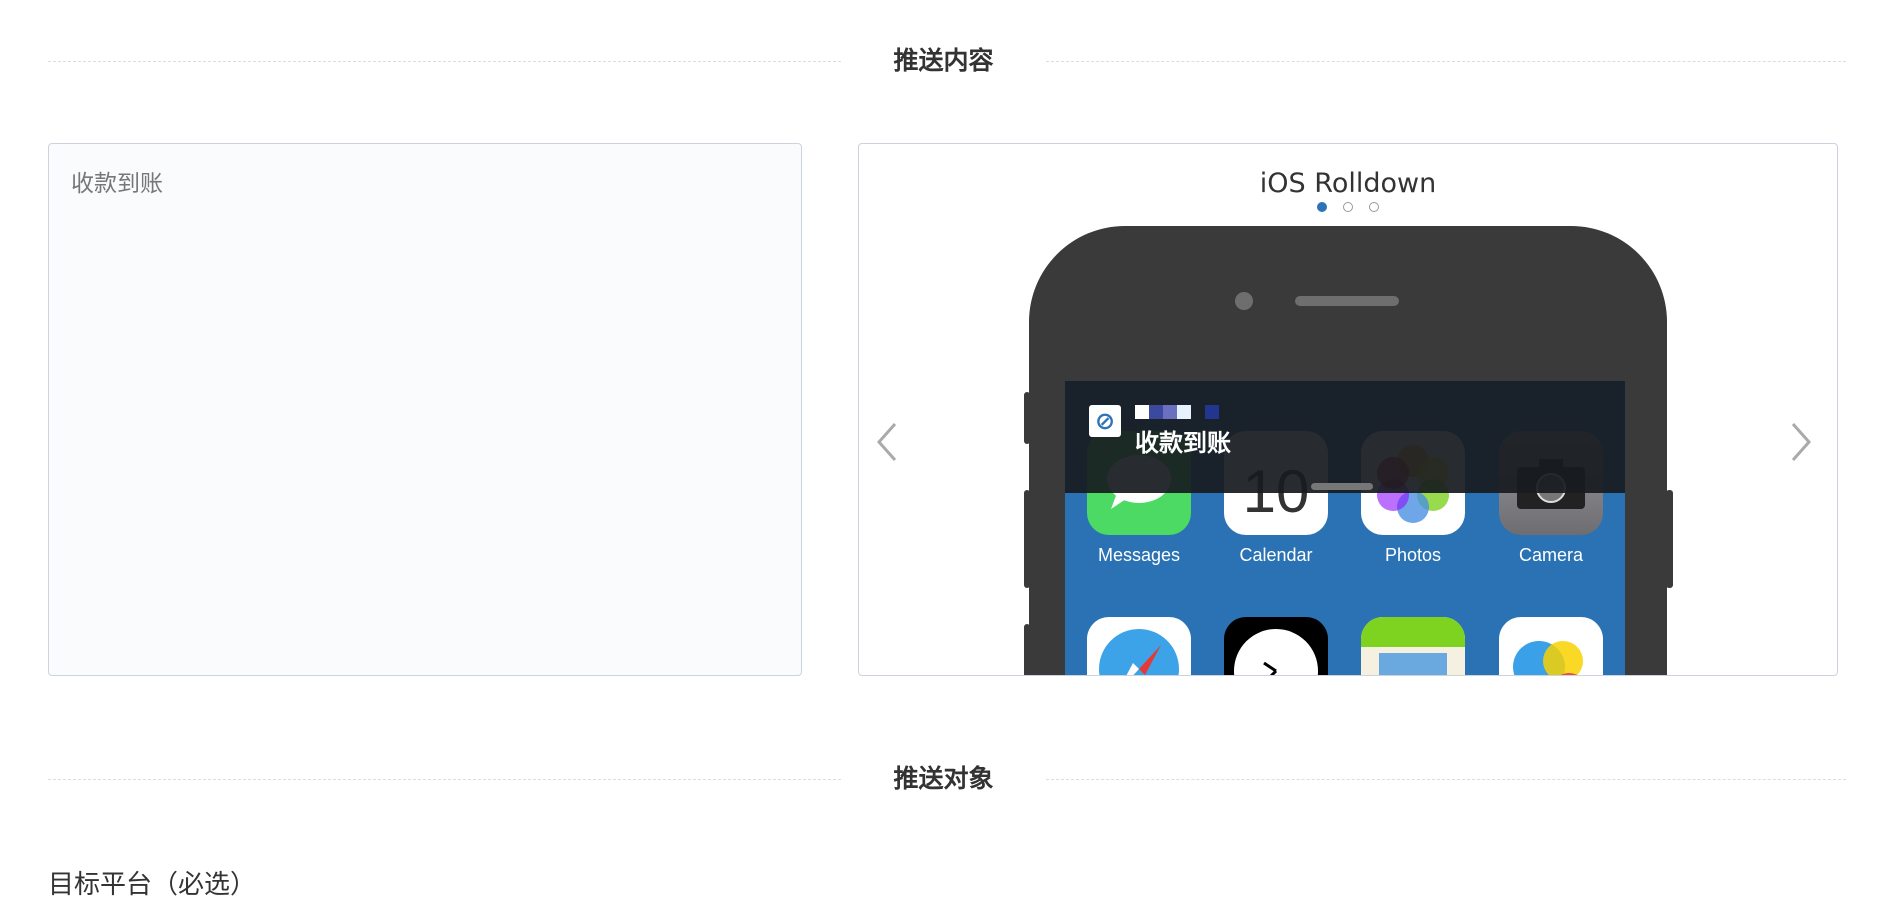  I want to click on carousel-prev-button, so click(887, 442).